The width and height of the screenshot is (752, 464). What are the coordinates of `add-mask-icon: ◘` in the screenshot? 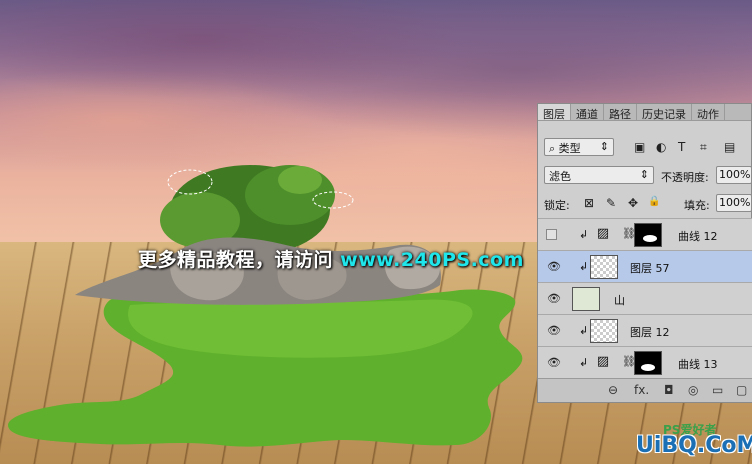 It's located at (669, 390).